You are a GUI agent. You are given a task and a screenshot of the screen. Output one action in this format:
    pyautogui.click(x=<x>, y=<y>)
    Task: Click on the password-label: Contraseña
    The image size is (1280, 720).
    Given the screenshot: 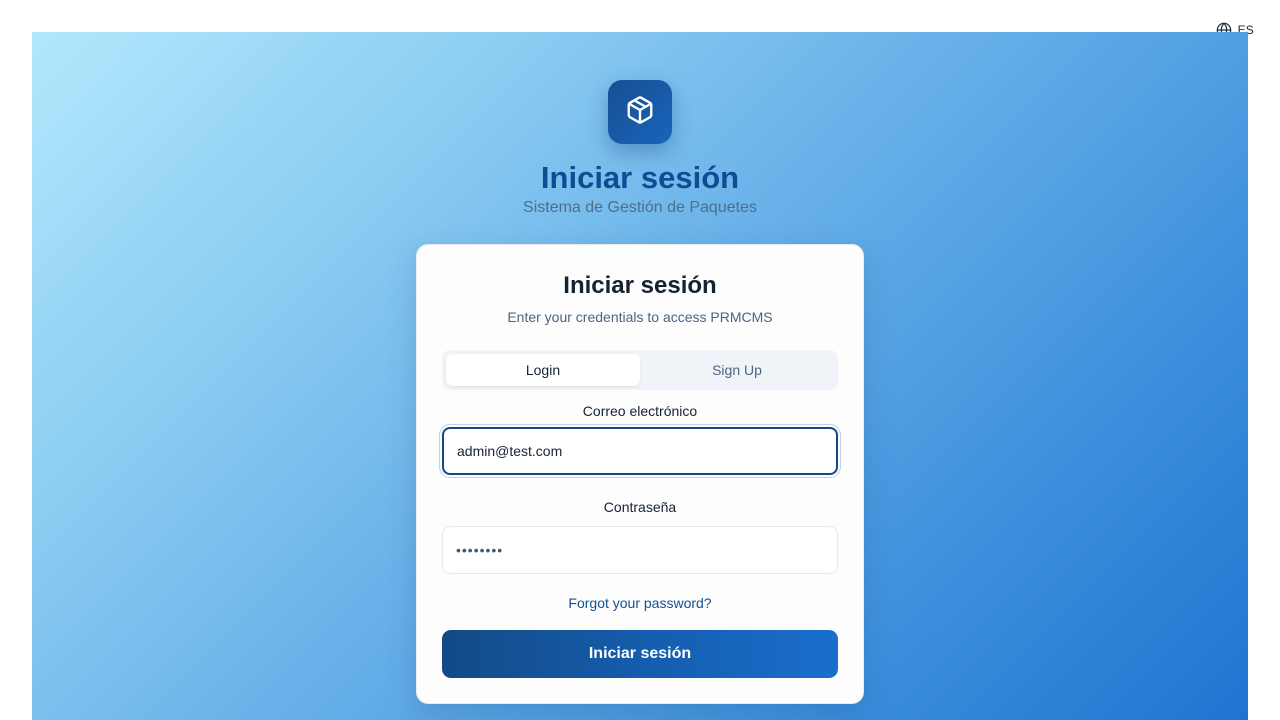 What is the action you would take?
    pyautogui.click(x=640, y=507)
    